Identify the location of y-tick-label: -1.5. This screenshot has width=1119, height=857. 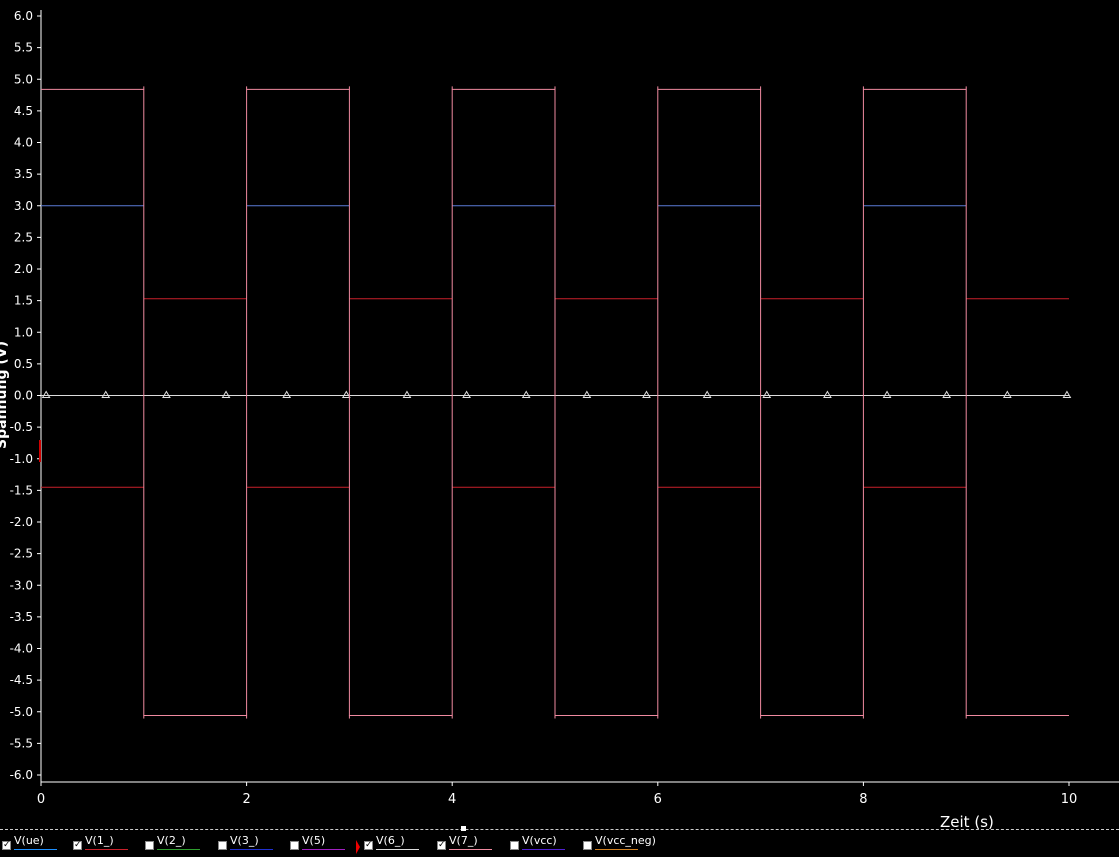
(21, 490).